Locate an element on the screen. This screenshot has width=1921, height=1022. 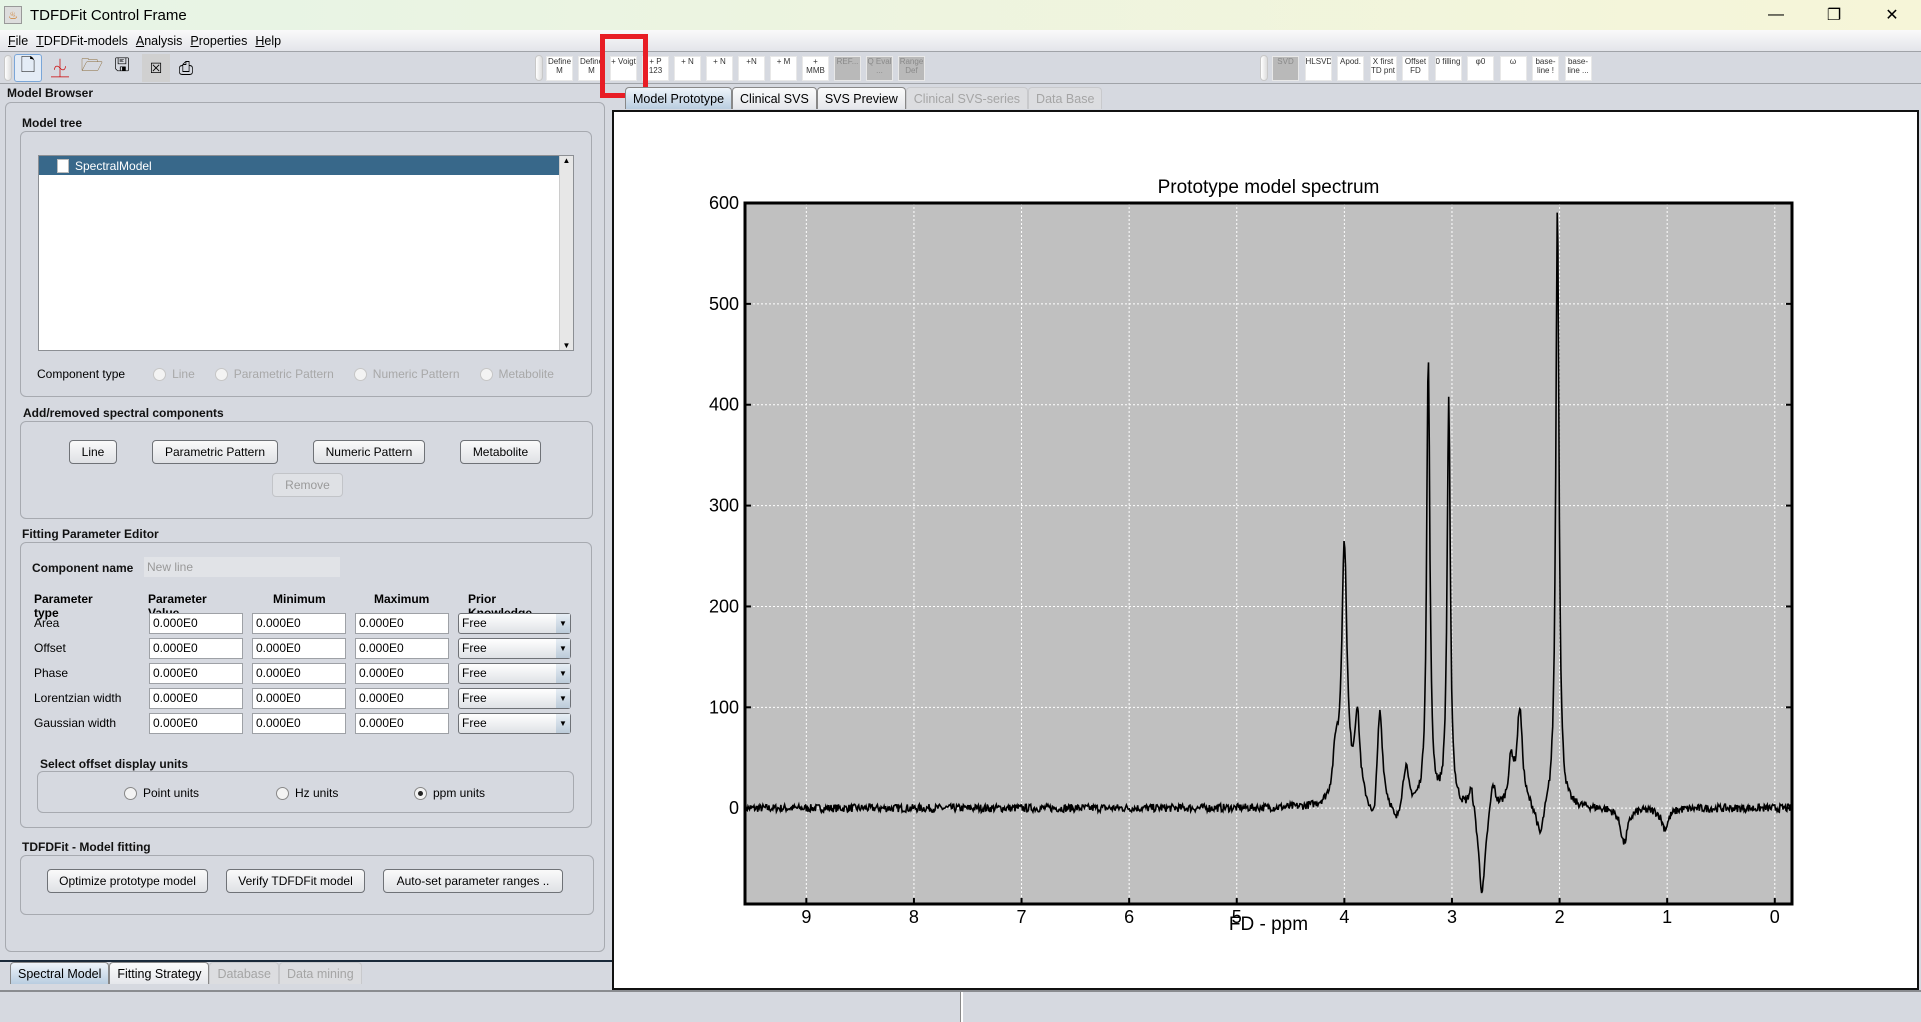
remove-button: Remove is located at coordinates (307, 485).